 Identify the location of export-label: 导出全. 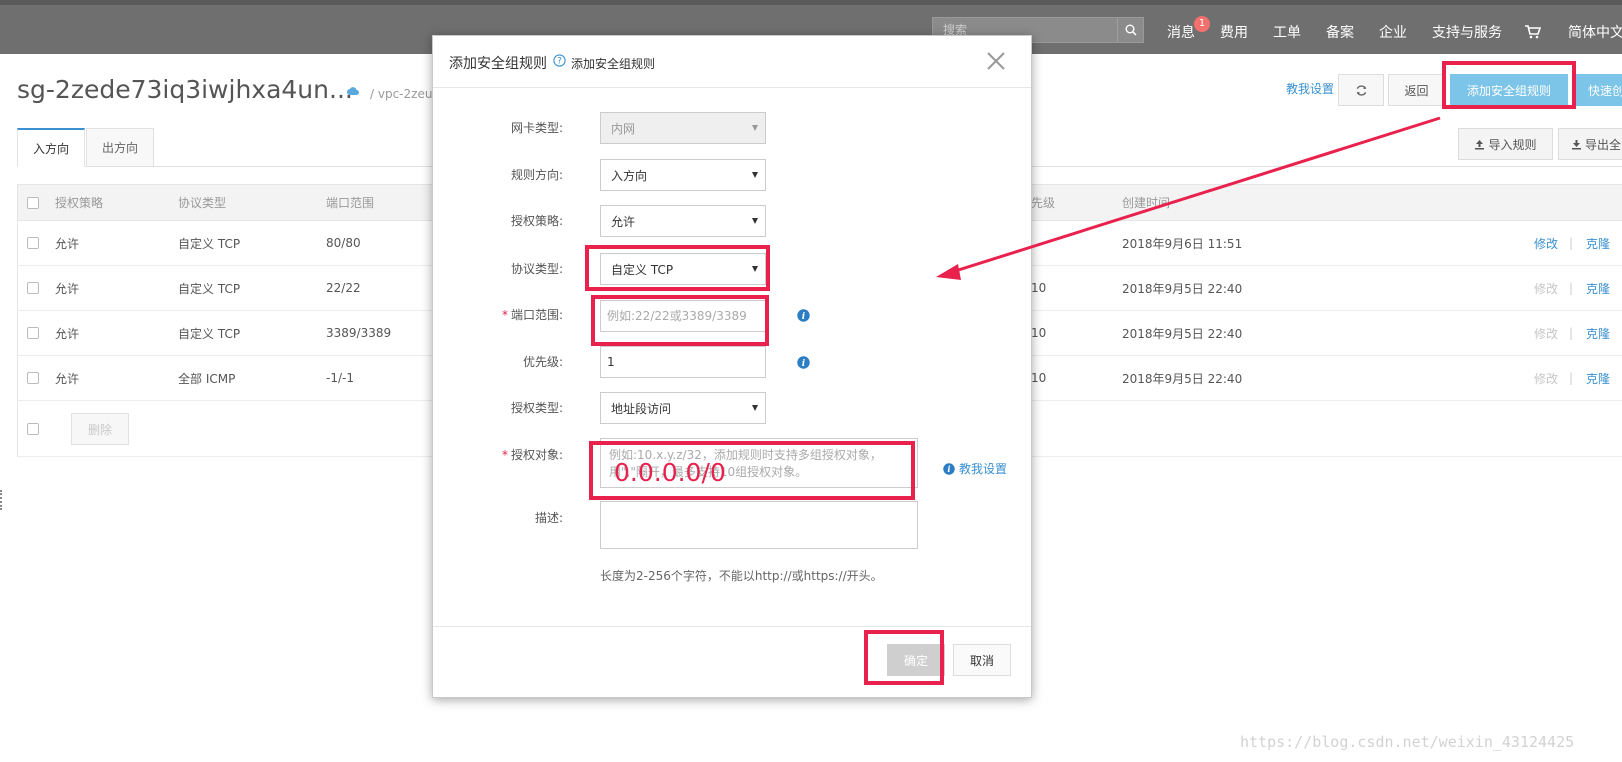
(1603, 144).